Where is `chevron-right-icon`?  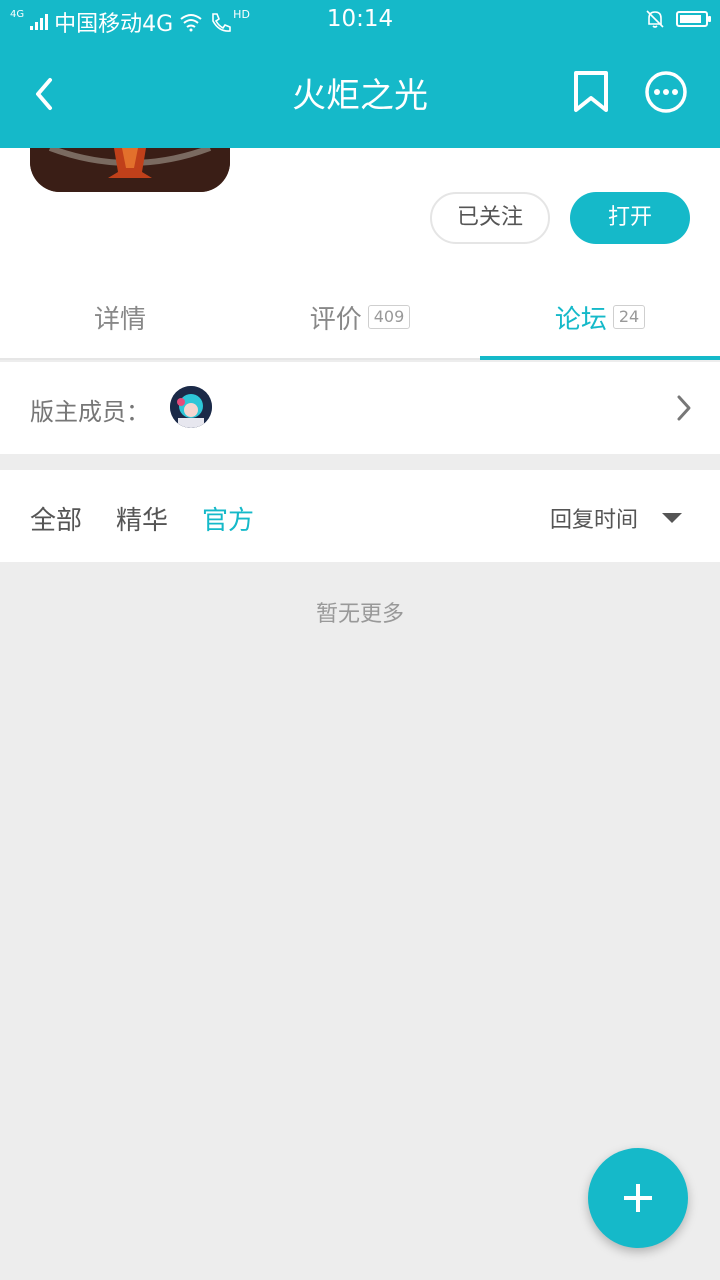 chevron-right-icon is located at coordinates (684, 408).